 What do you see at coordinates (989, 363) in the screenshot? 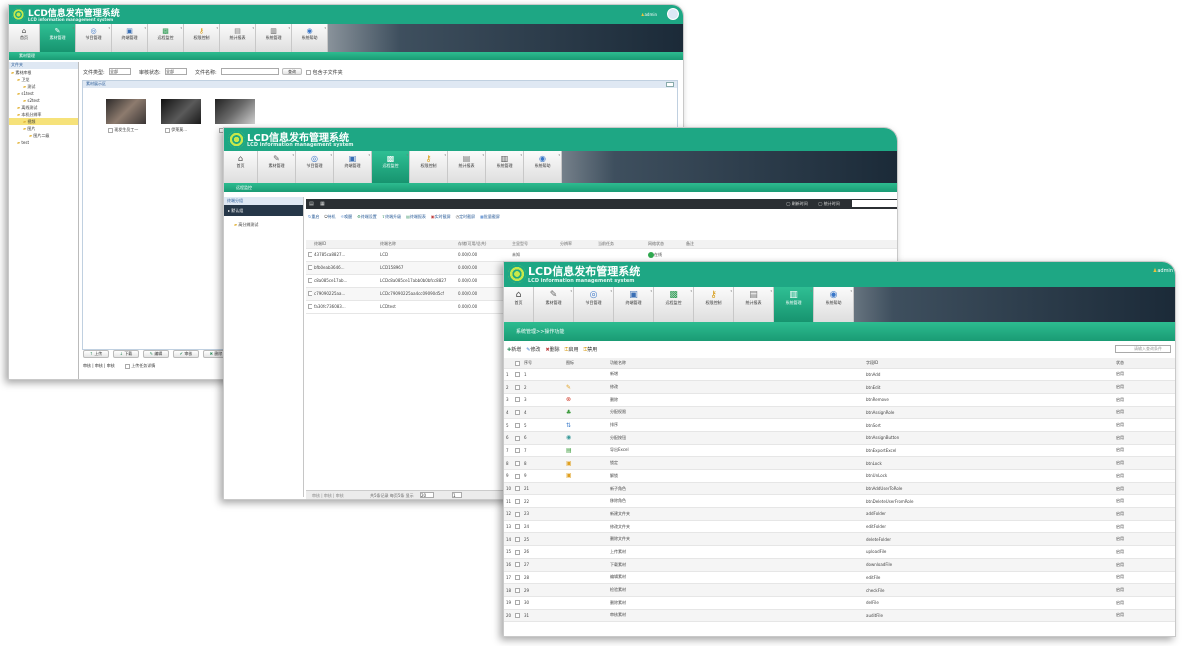
I see `column-header: 字段ID` at bounding box center [989, 363].